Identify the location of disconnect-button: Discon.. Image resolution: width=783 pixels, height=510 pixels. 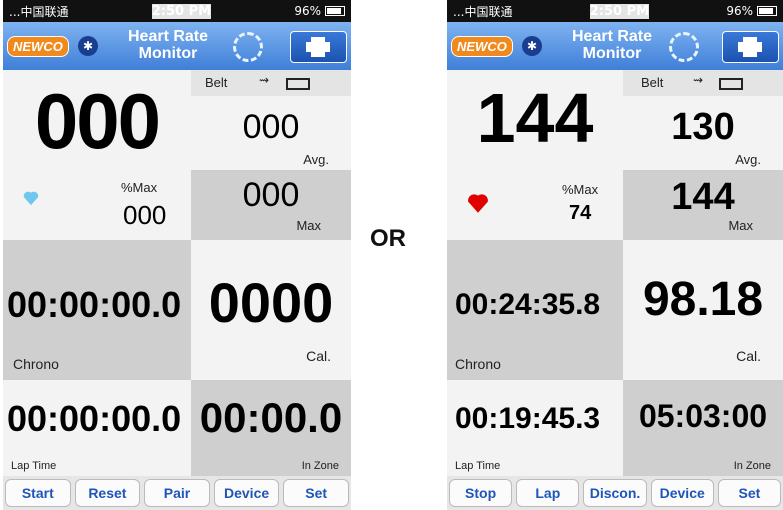
(615, 493).